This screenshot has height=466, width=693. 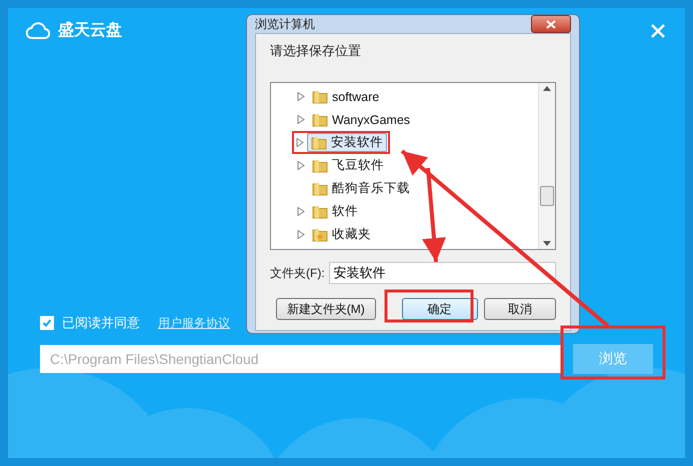 What do you see at coordinates (341, 234) in the screenshot?
I see `folder-tree-item: 收藏夹` at bounding box center [341, 234].